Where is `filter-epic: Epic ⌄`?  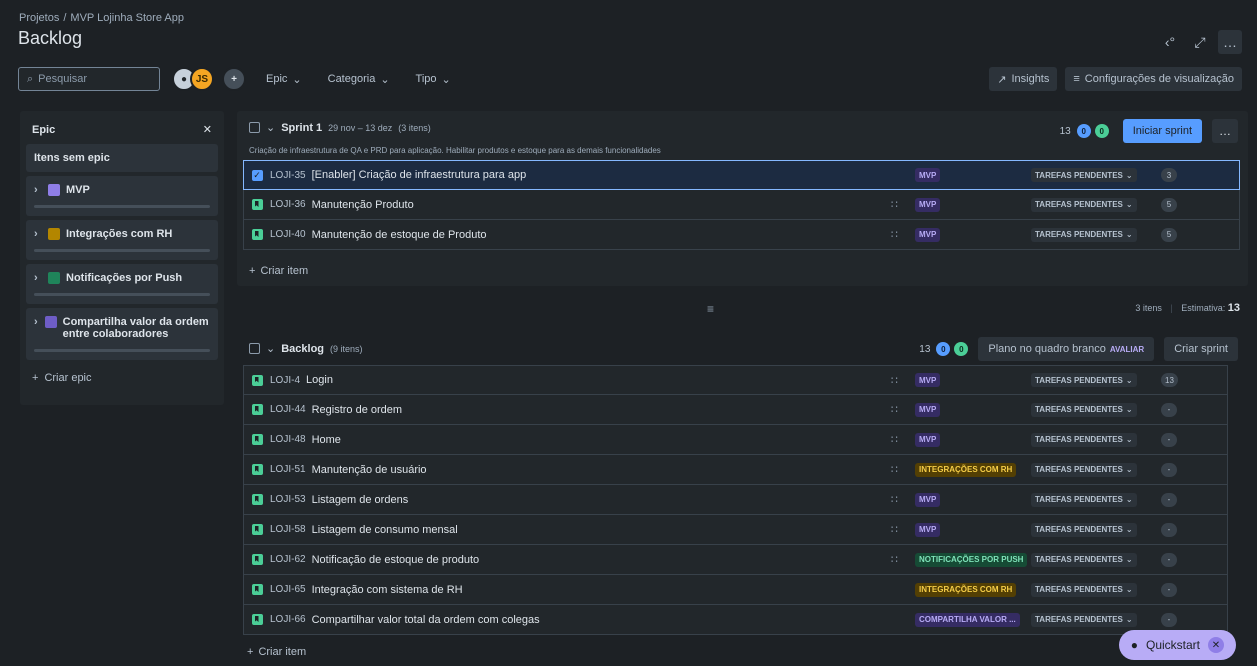 filter-epic: Epic ⌄ is located at coordinates (284, 79).